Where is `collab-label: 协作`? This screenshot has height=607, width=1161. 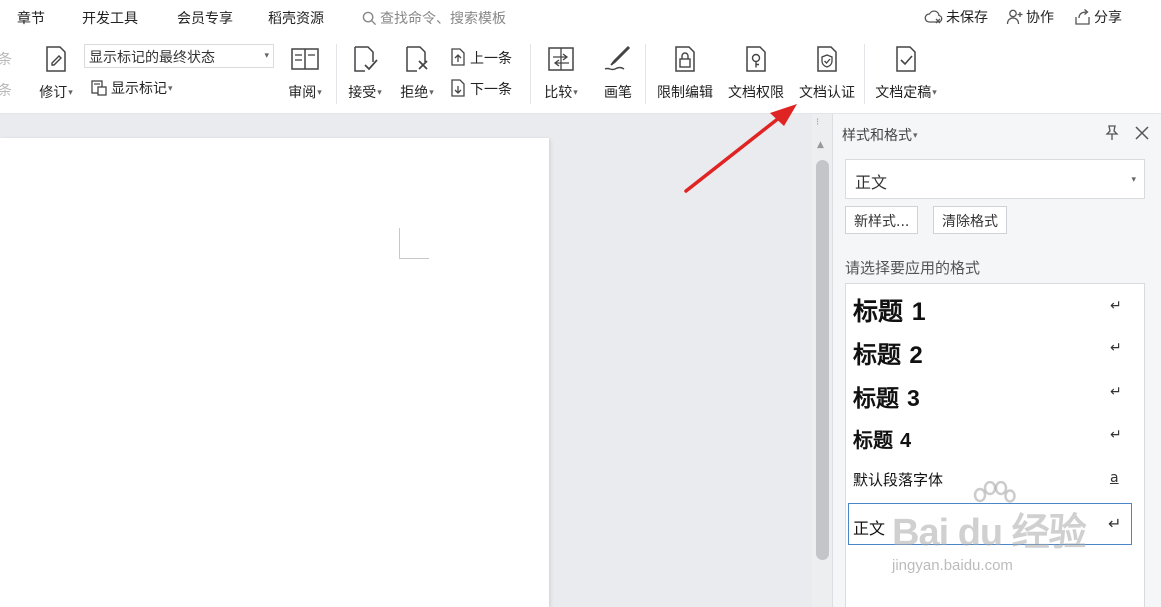 collab-label: 协作 is located at coordinates (1040, 18).